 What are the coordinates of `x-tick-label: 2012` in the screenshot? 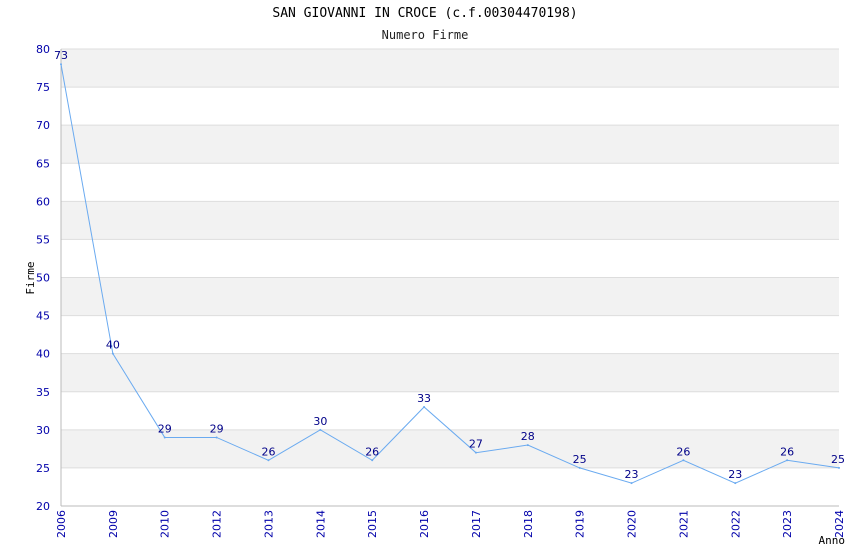 It's located at (217, 524).